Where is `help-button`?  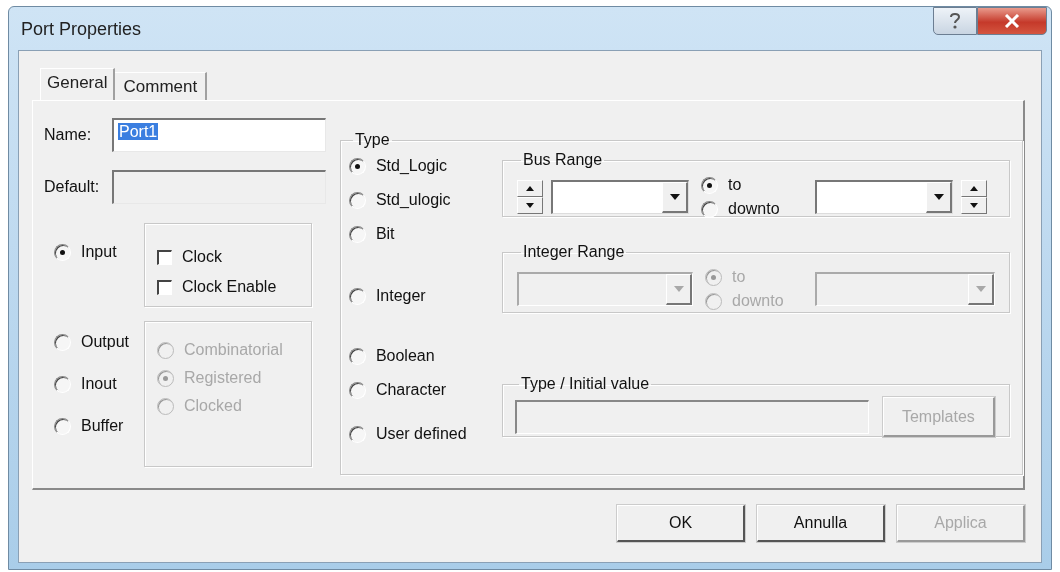 help-button is located at coordinates (955, 21).